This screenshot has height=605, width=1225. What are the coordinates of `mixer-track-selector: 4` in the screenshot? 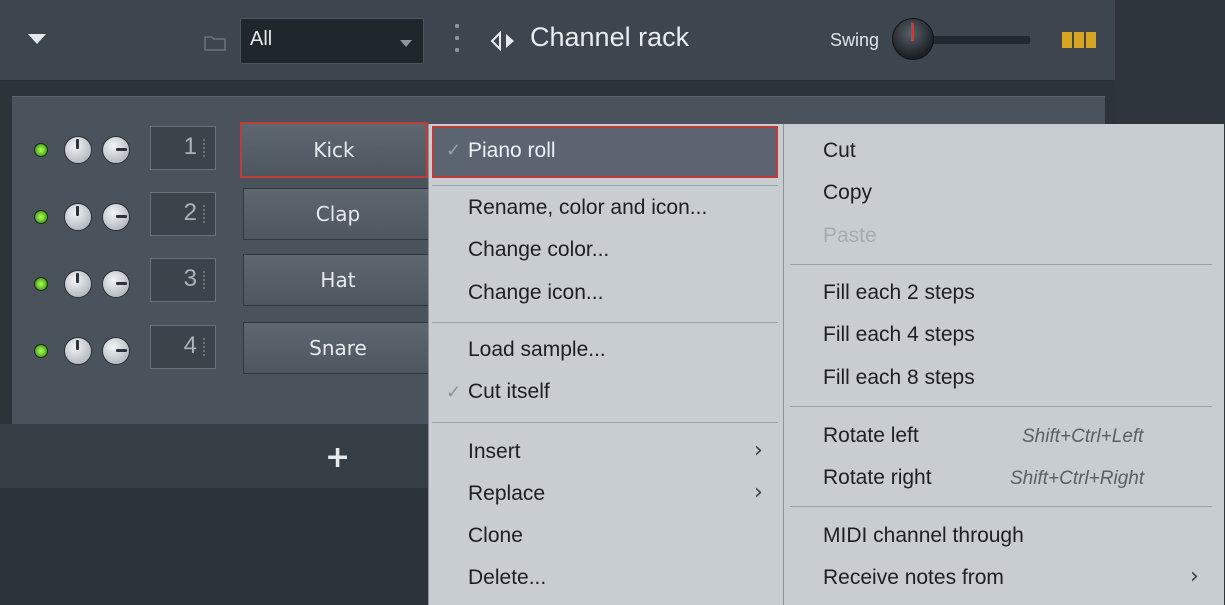 It's located at (183, 347).